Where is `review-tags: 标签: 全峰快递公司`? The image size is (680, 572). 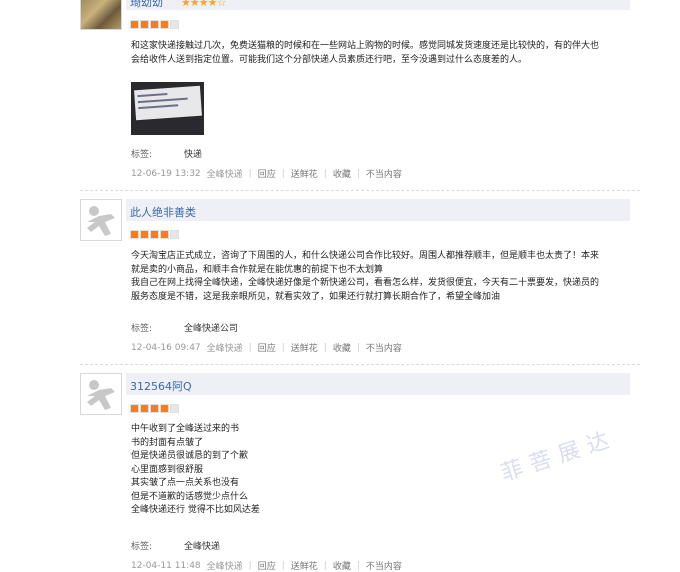
review-tags: 标签: 全峰快递公司 is located at coordinates (184, 327).